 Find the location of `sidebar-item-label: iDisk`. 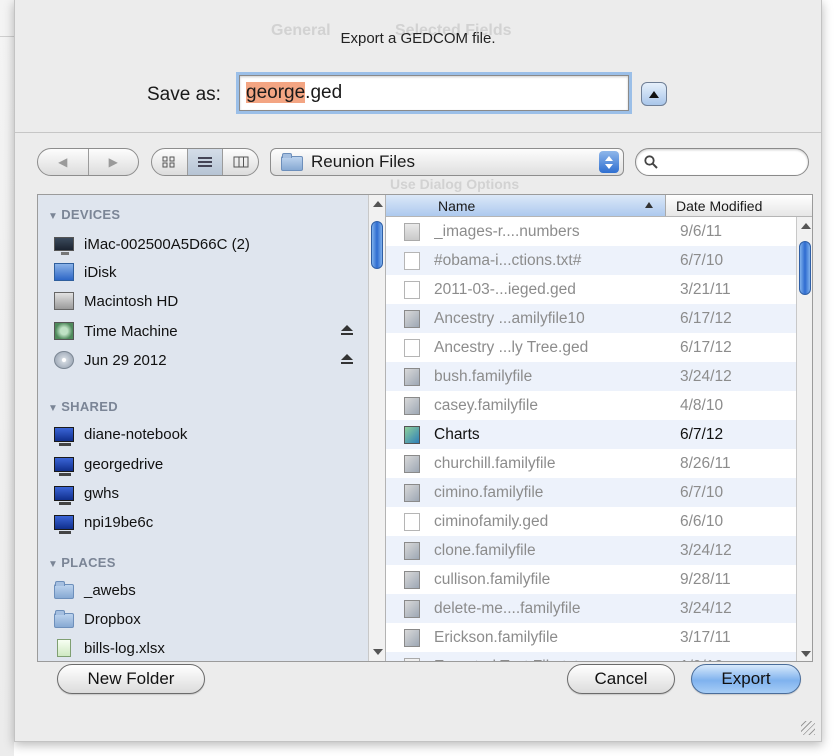

sidebar-item-label: iDisk is located at coordinates (100, 272).